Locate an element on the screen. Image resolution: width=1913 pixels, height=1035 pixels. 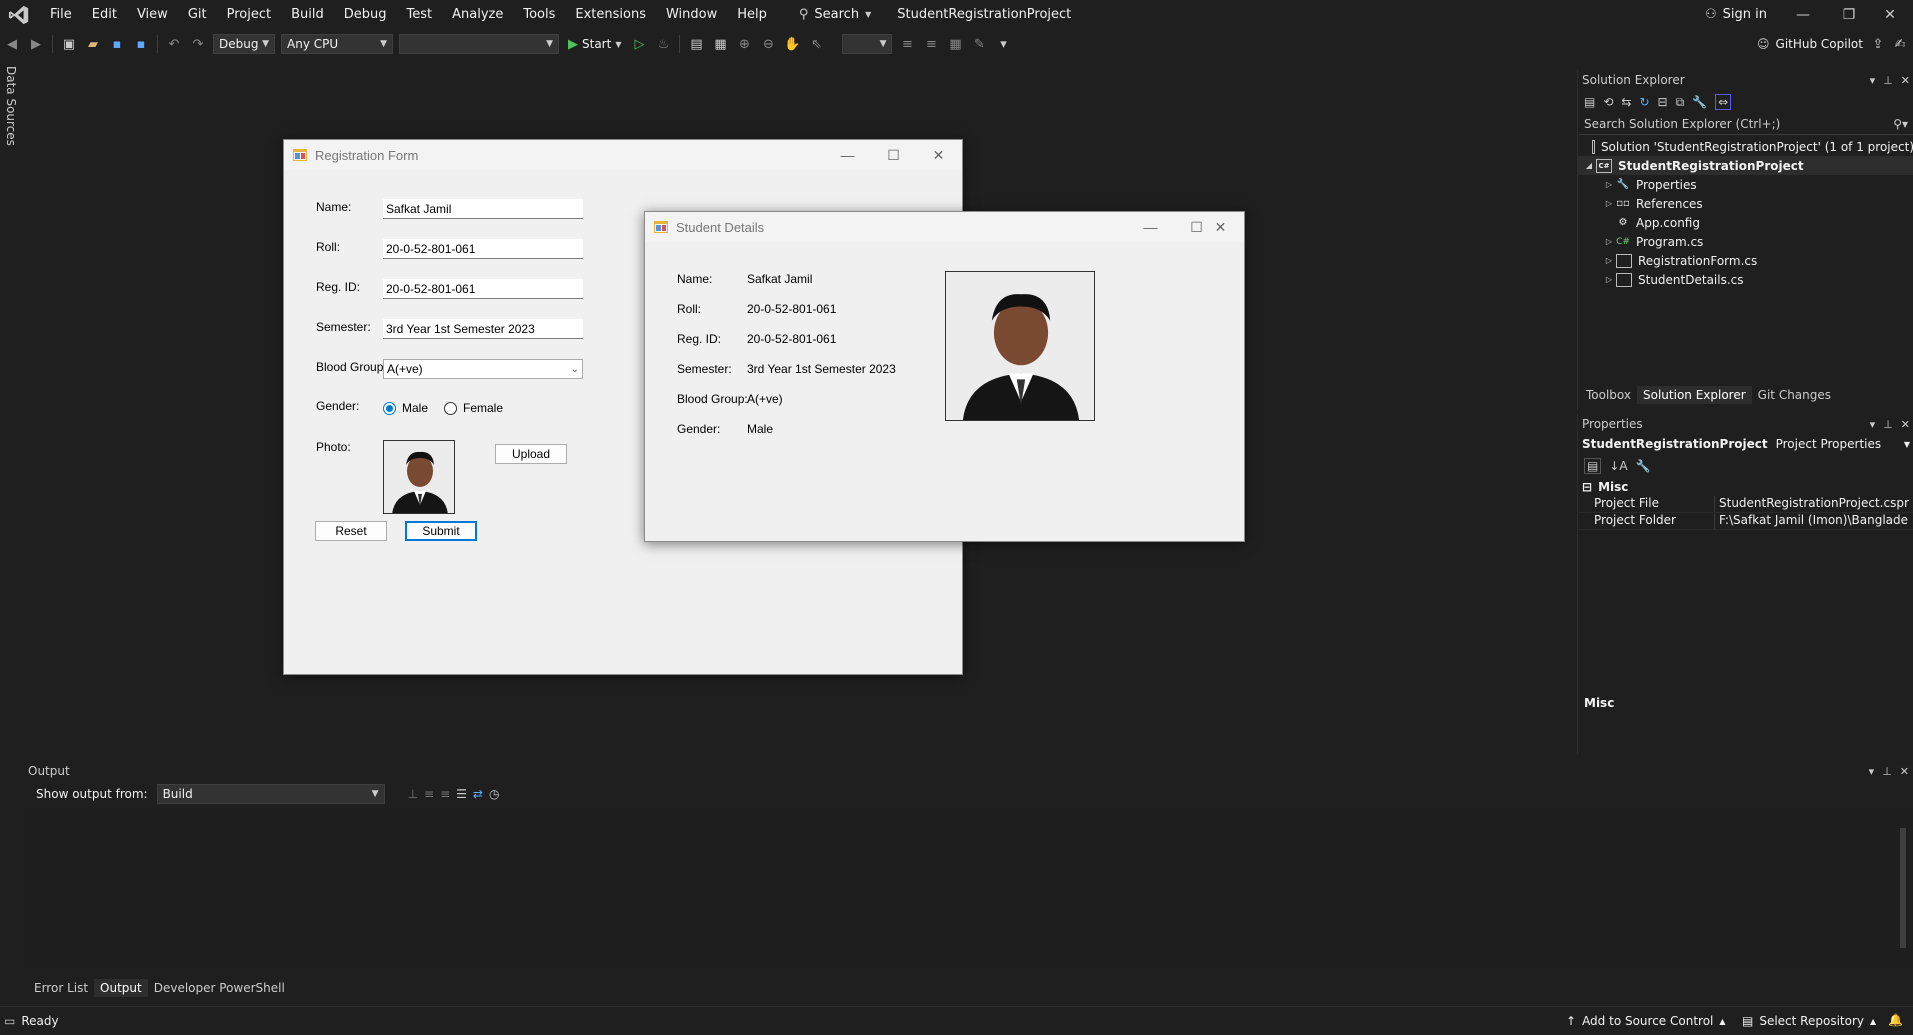
notifications-icon: 🔔 is located at coordinates (1895, 1020).